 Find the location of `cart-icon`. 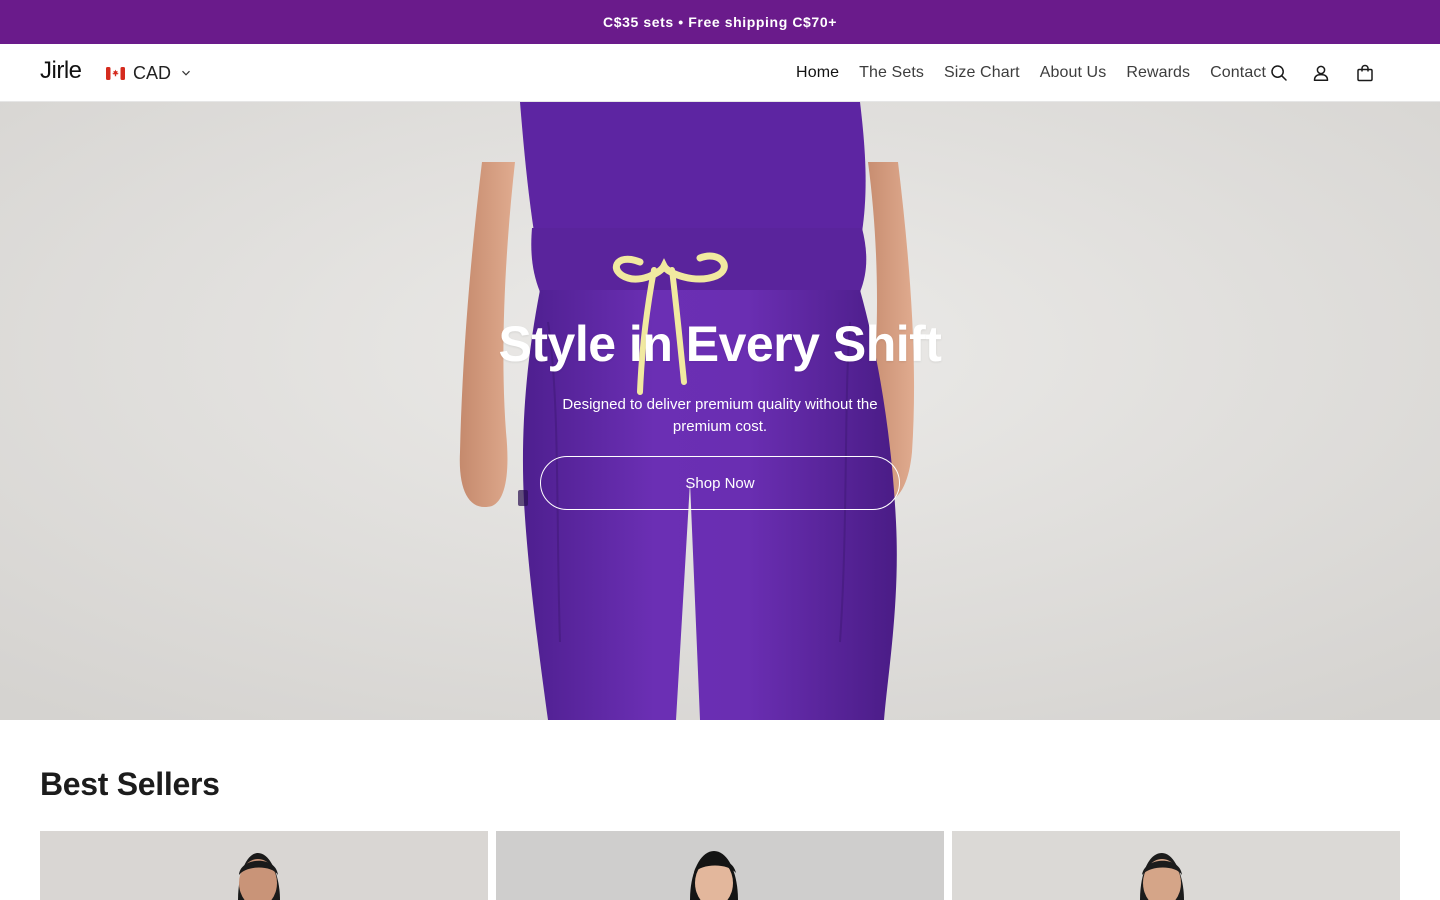

cart-icon is located at coordinates (1365, 73).